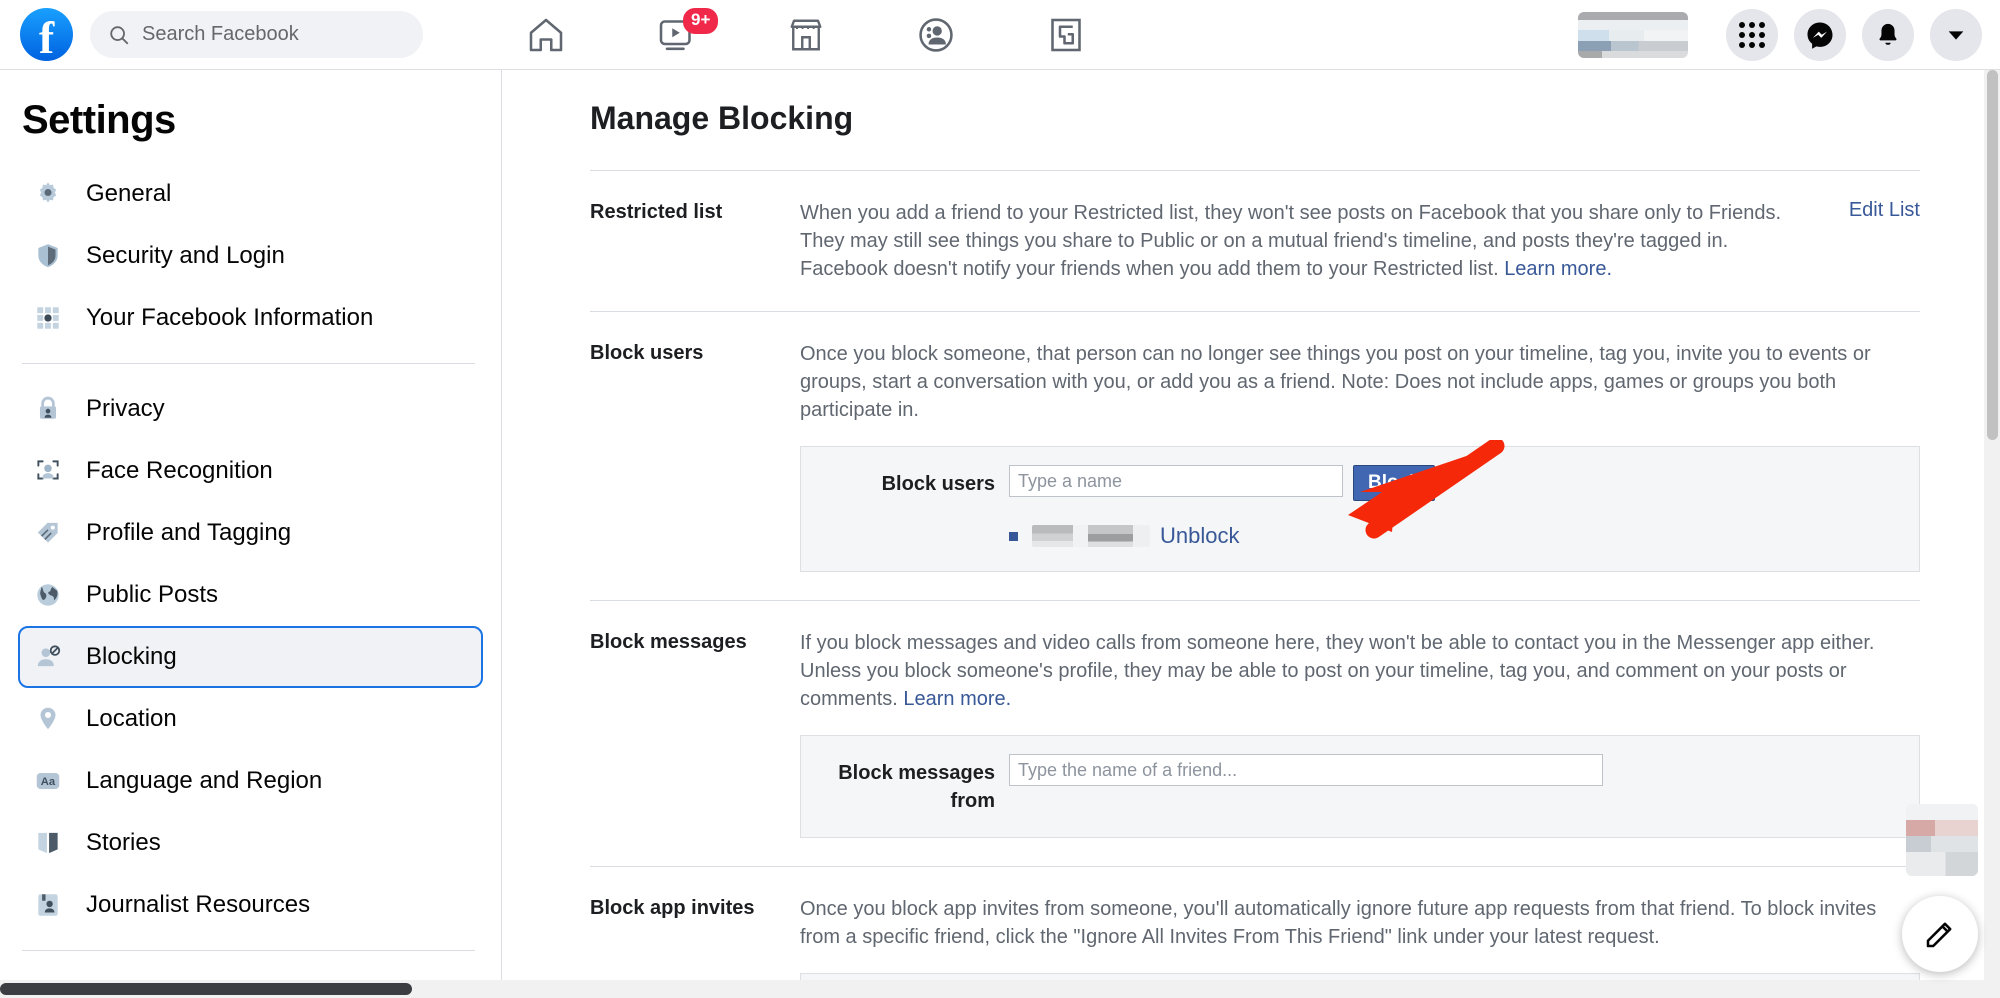 The width and height of the screenshot is (2000, 998). I want to click on face-recognition-icon, so click(48, 471).